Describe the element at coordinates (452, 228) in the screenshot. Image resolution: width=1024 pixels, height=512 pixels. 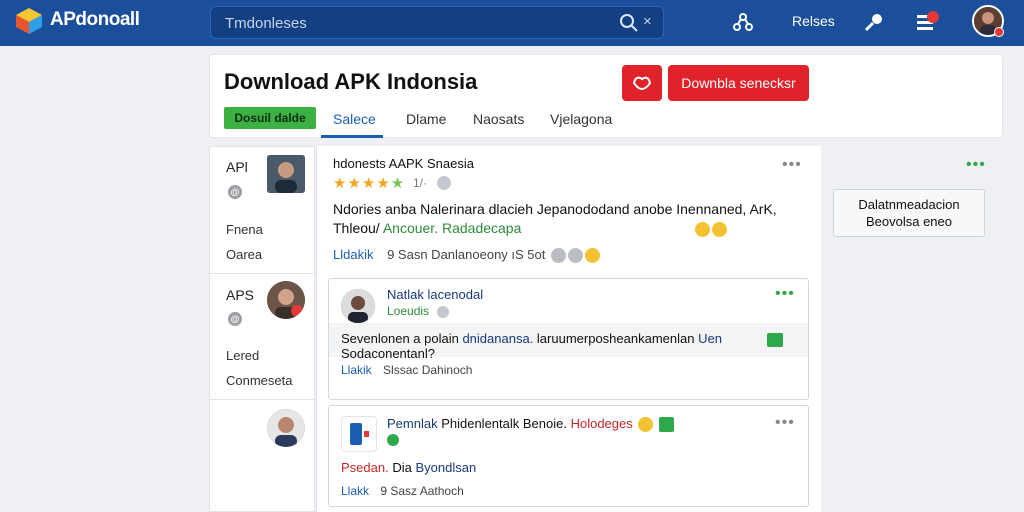
I see `post-body-highlight: Ancouer. Radadecapa` at that location.